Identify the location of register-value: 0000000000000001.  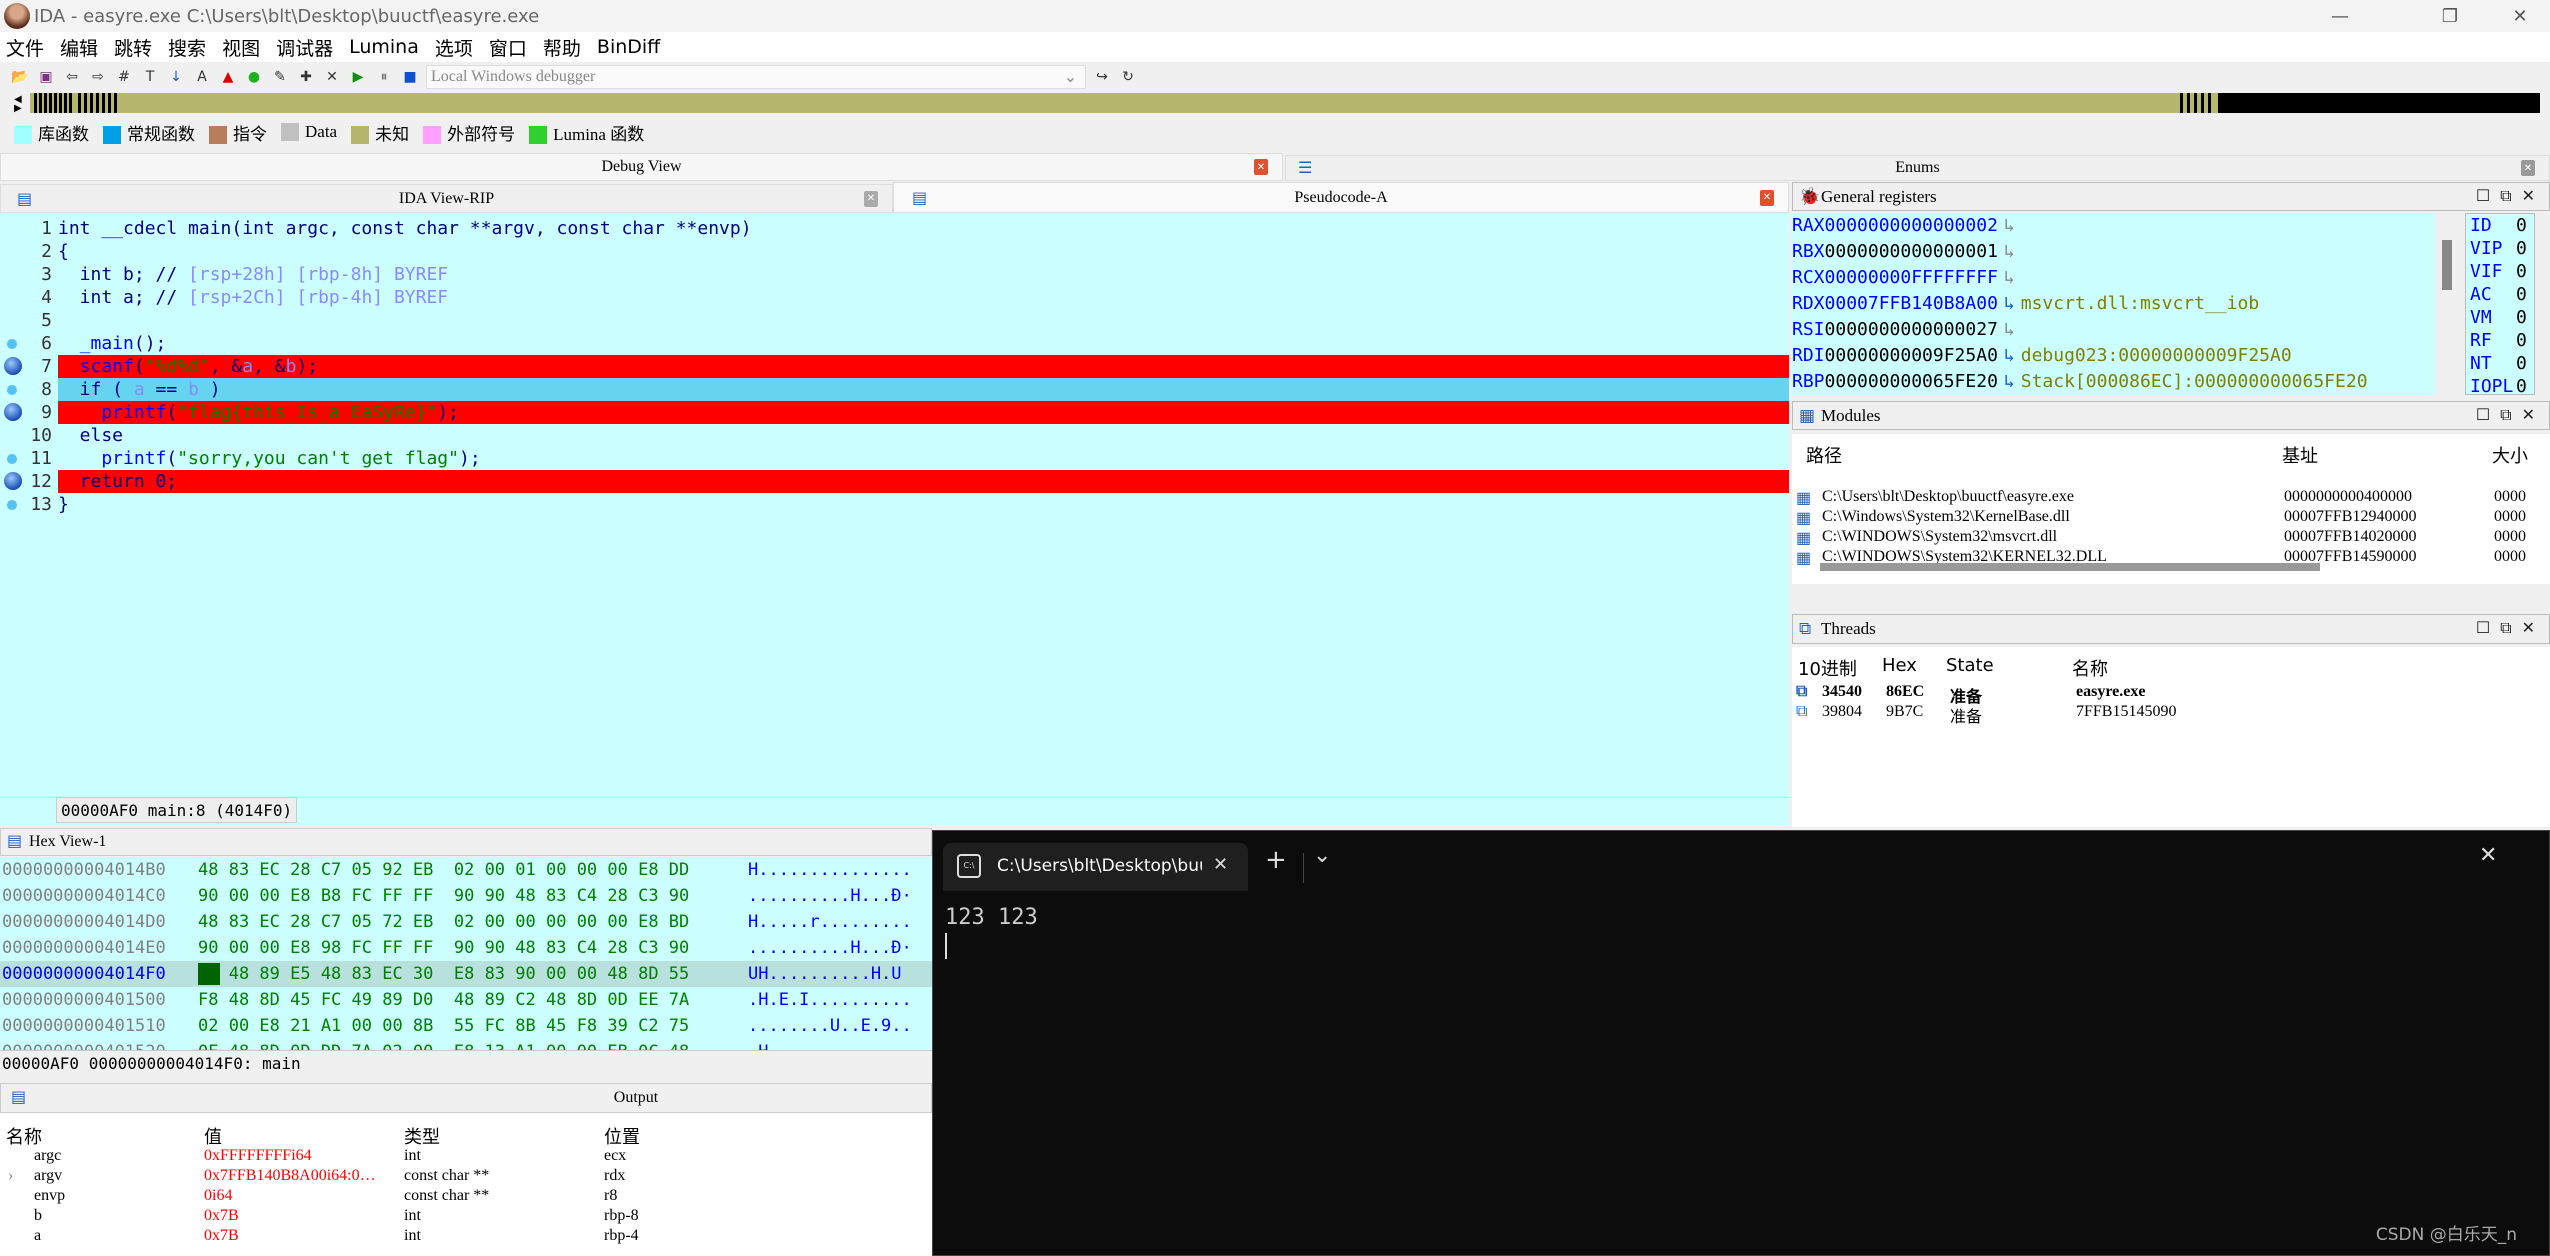
(1911, 251).